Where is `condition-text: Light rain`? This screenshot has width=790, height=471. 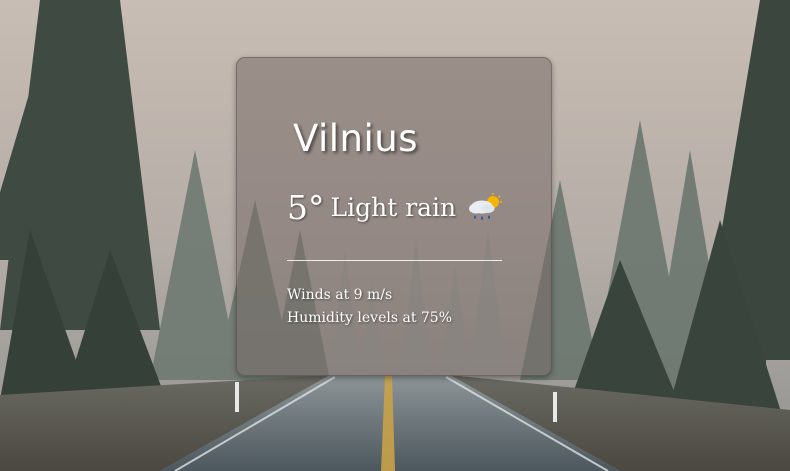
condition-text: Light rain is located at coordinates (393, 207).